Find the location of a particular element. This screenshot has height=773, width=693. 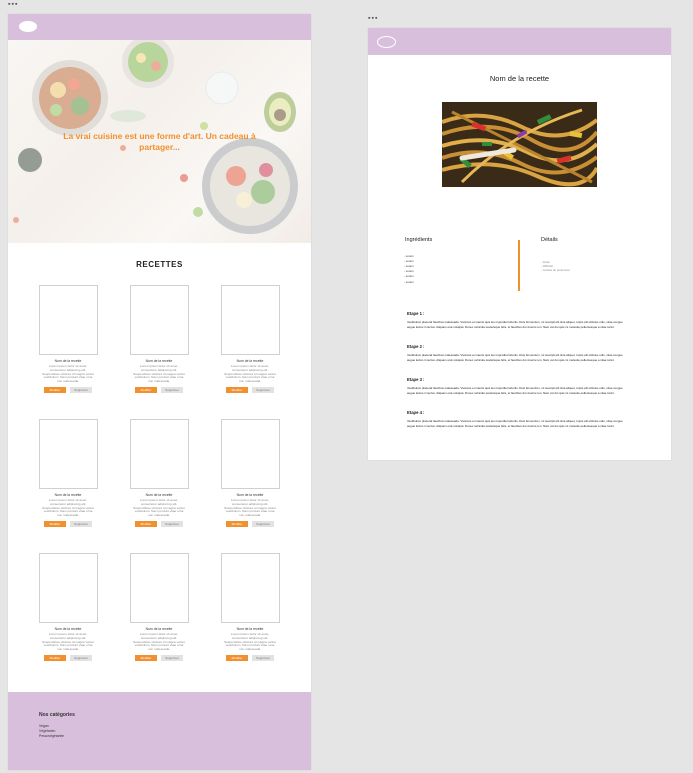

step-label: Etape 1 : is located at coordinates (416, 313).